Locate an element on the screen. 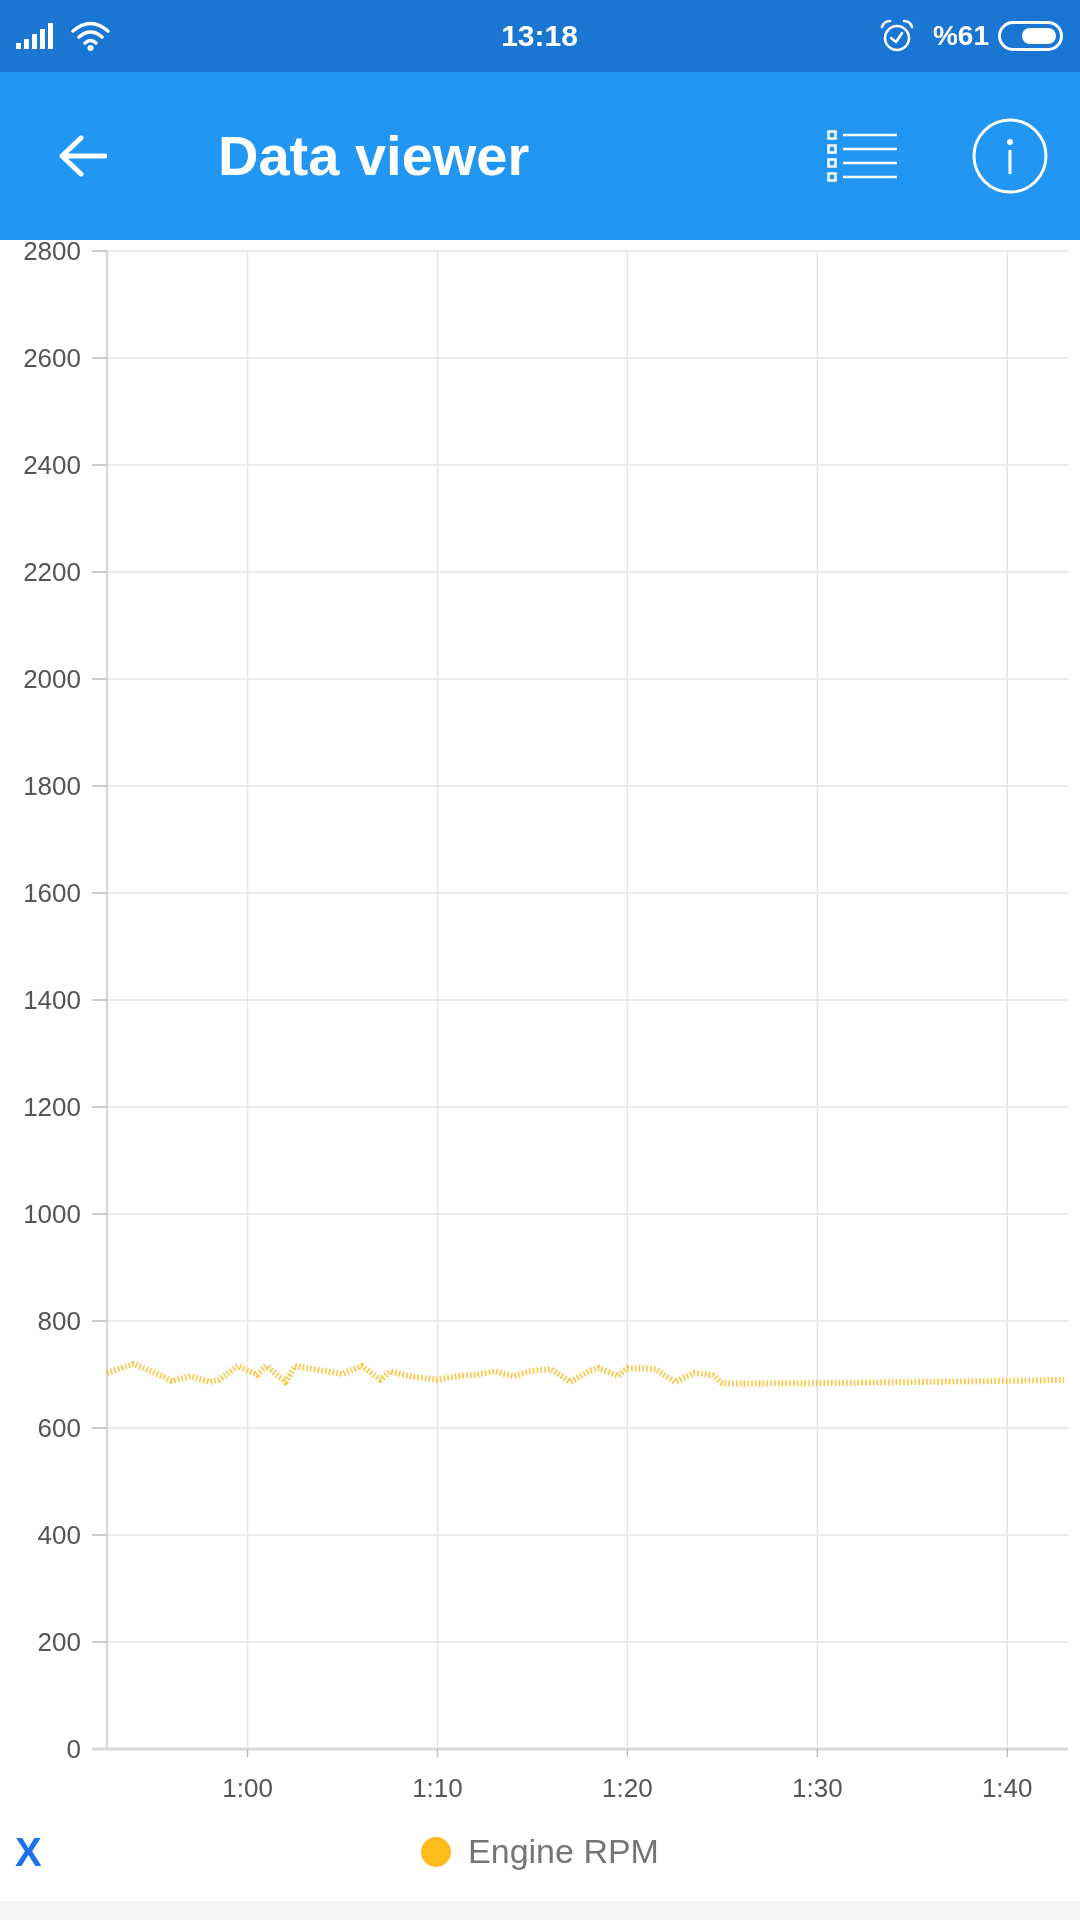  y-axis-label: 2000 is located at coordinates (52, 679).